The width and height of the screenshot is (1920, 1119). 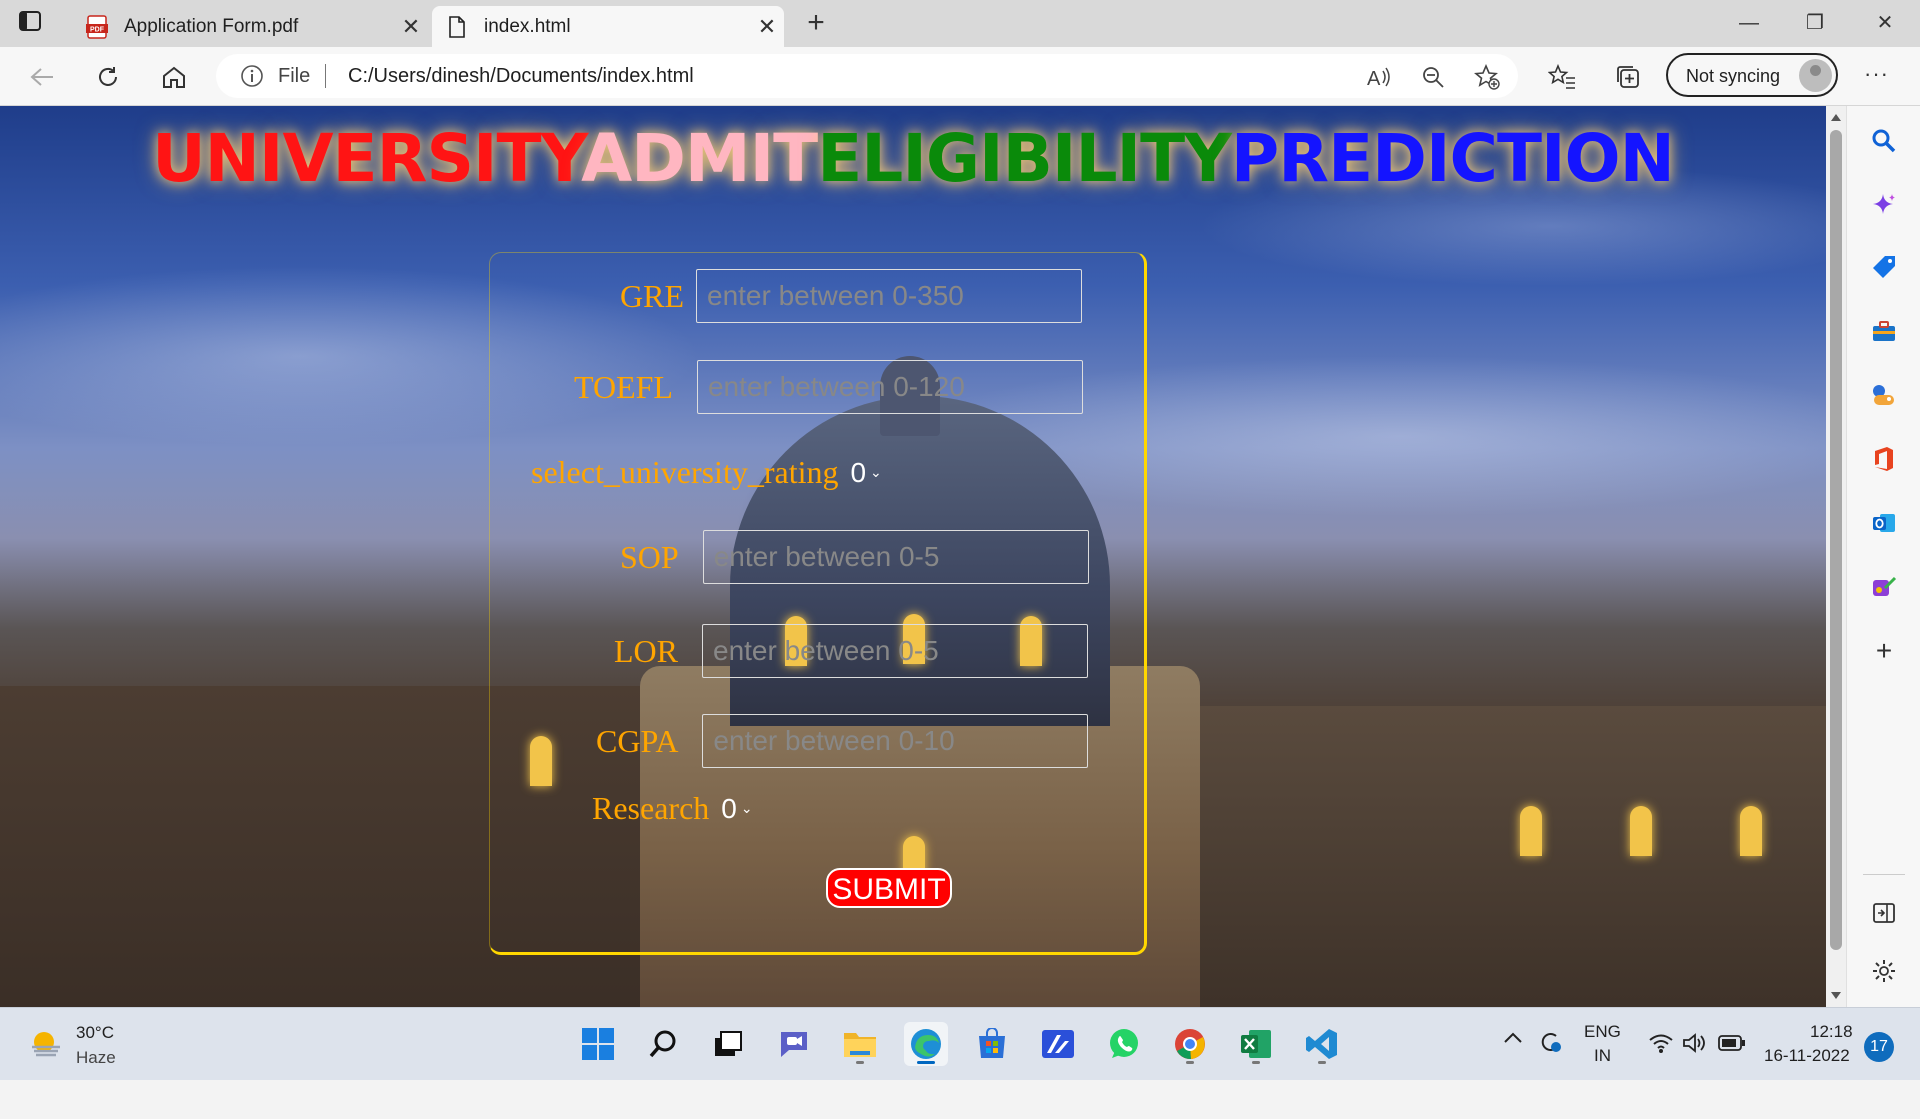 What do you see at coordinates (35, 24) in the screenshot?
I see `tab-actions-icon` at bounding box center [35, 24].